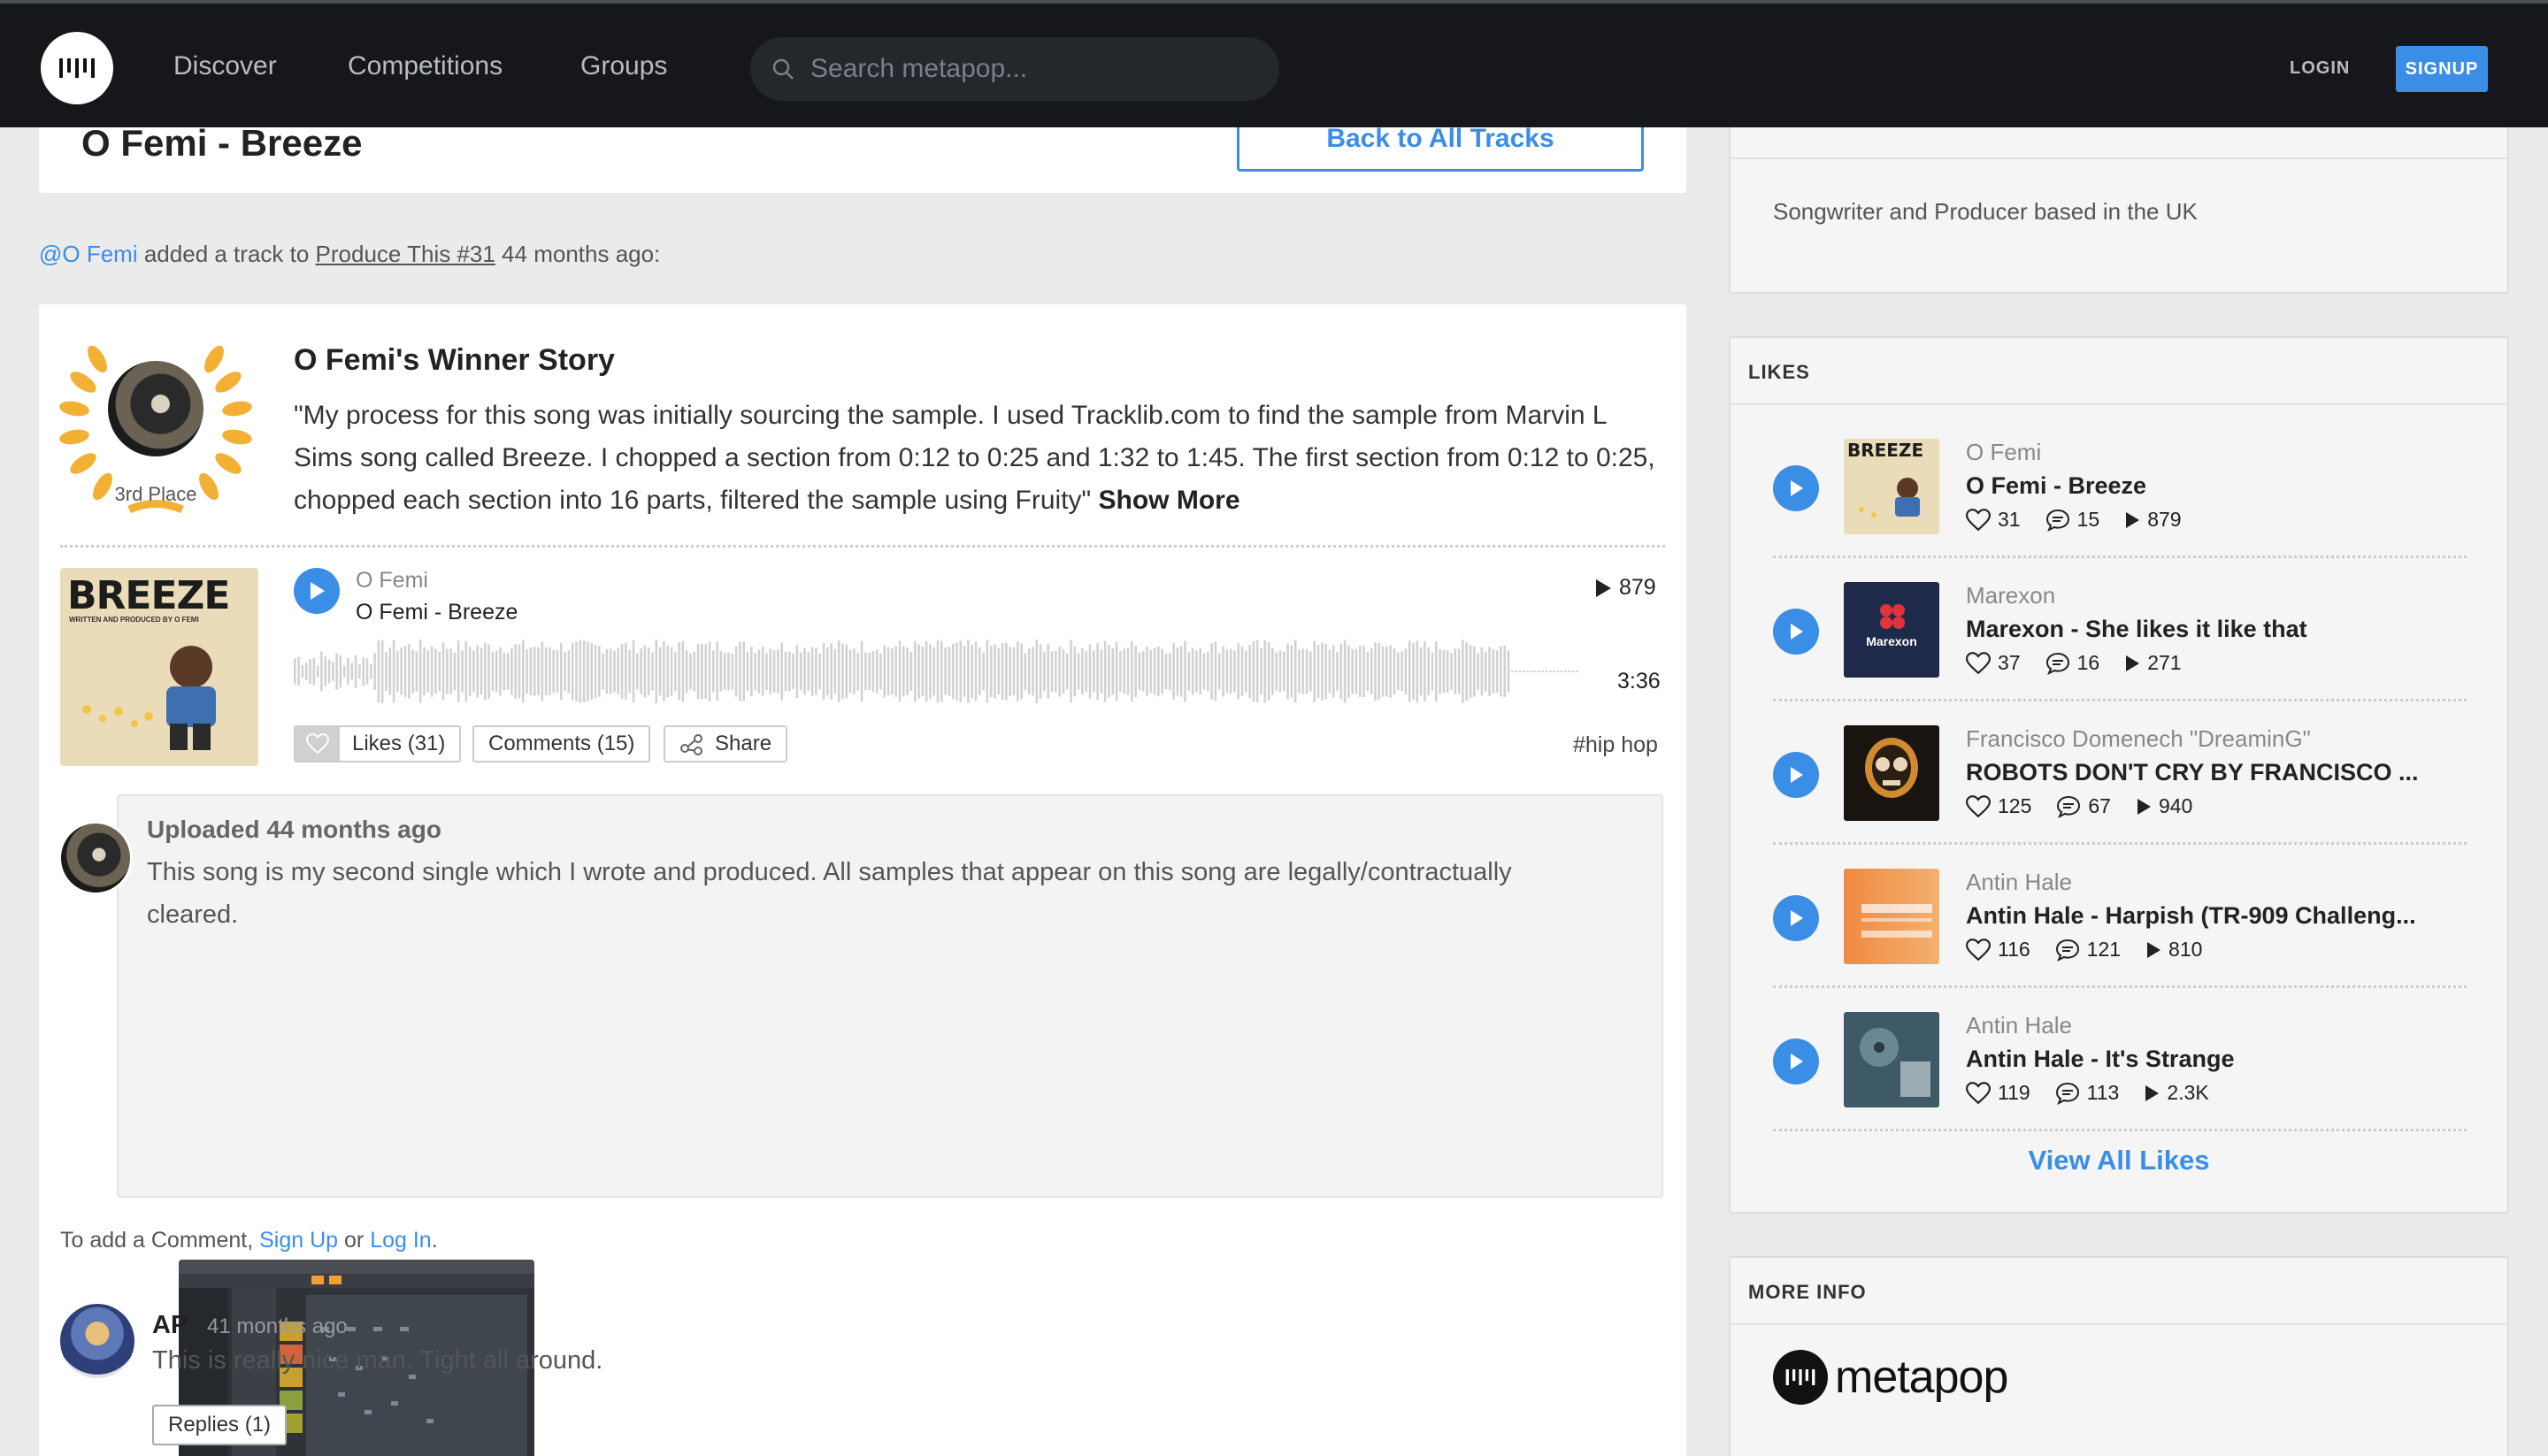  What do you see at coordinates (2133, 663) in the screenshot?
I see `play-count-icon` at bounding box center [2133, 663].